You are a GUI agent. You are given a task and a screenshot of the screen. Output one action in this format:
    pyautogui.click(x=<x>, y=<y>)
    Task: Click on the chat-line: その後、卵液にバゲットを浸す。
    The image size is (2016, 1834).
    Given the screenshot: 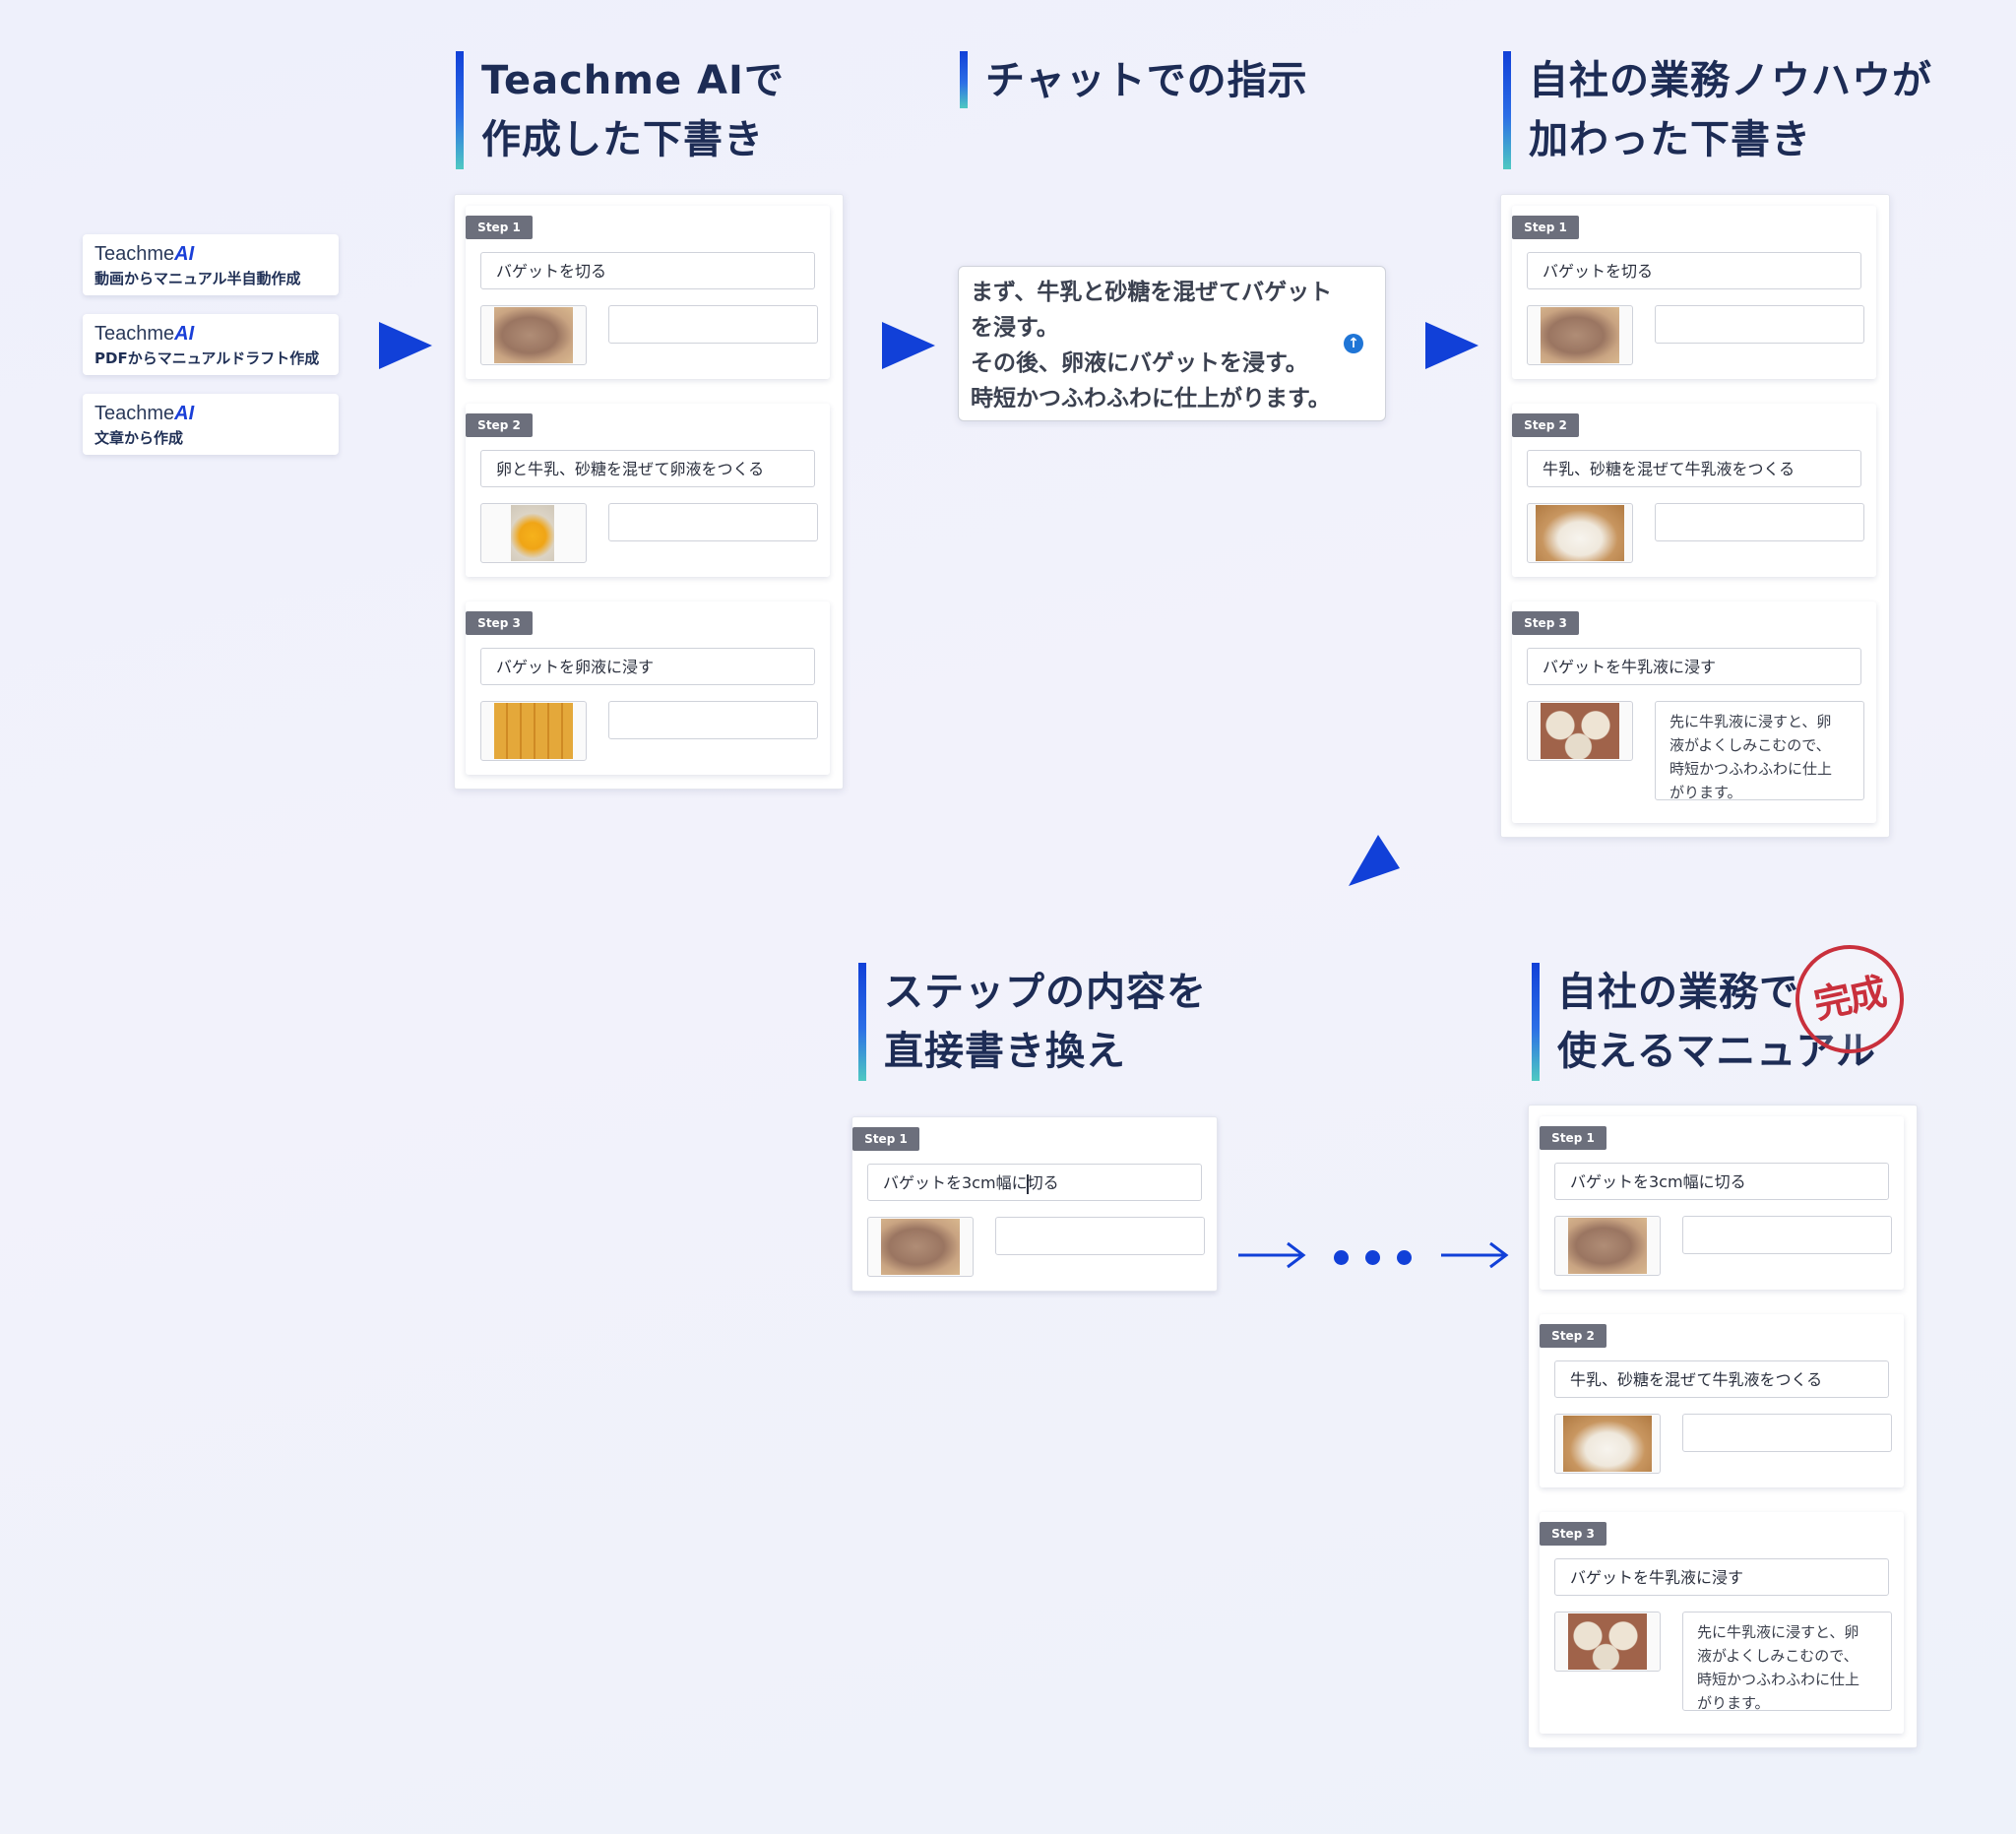 What is the action you would take?
    pyautogui.click(x=1139, y=363)
    